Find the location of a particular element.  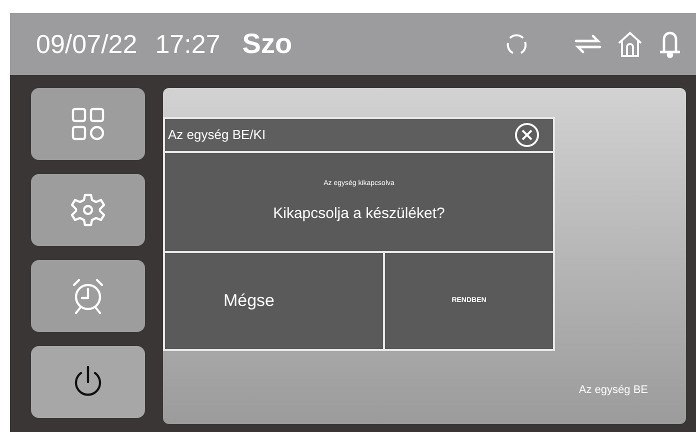

grid-icon is located at coordinates (88, 124).